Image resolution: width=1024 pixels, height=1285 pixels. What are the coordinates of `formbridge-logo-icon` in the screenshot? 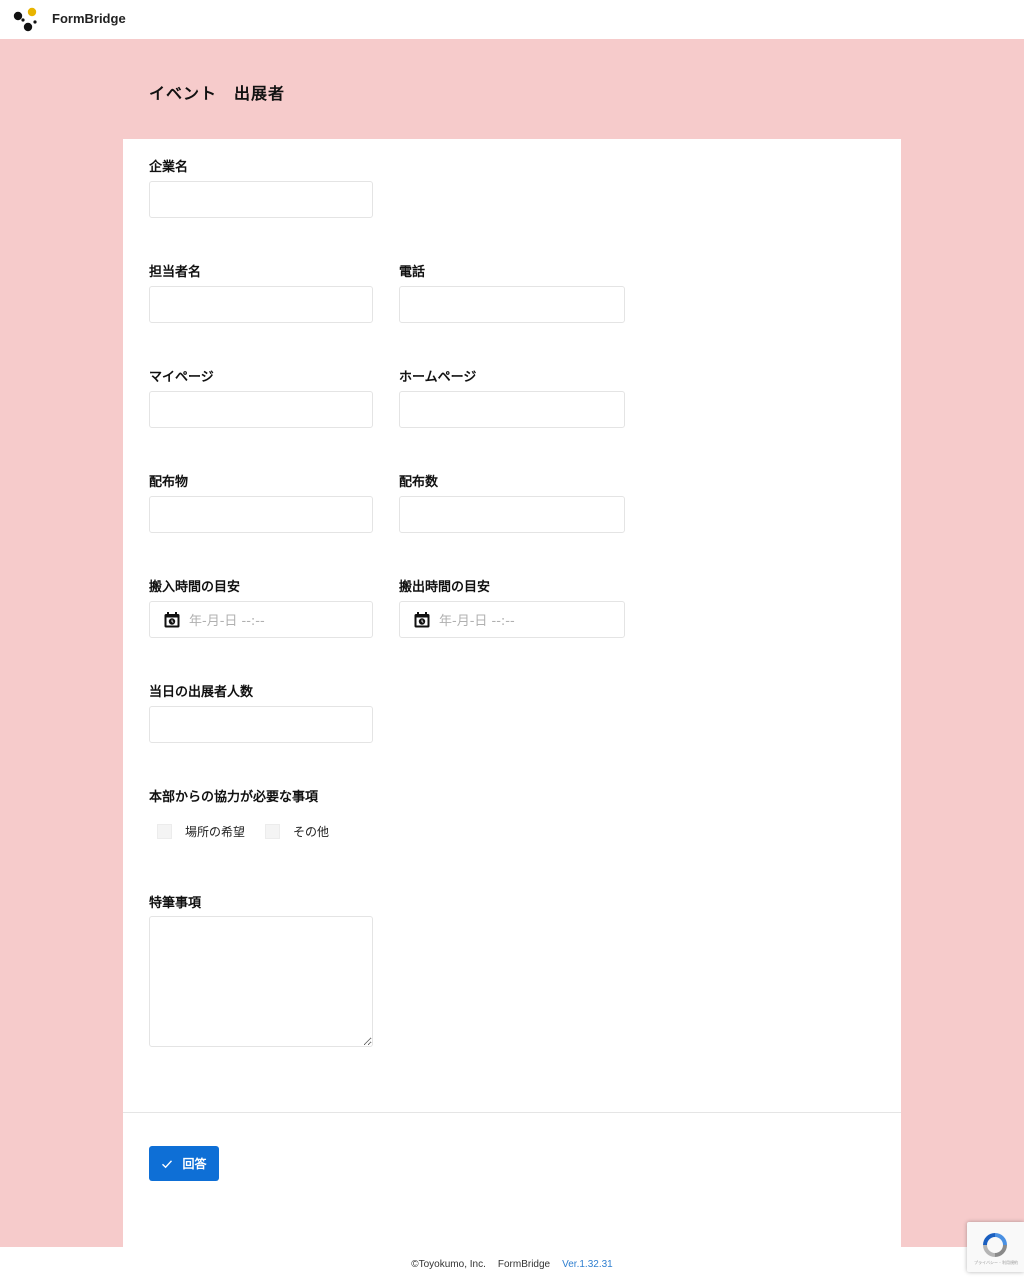 It's located at (26, 20).